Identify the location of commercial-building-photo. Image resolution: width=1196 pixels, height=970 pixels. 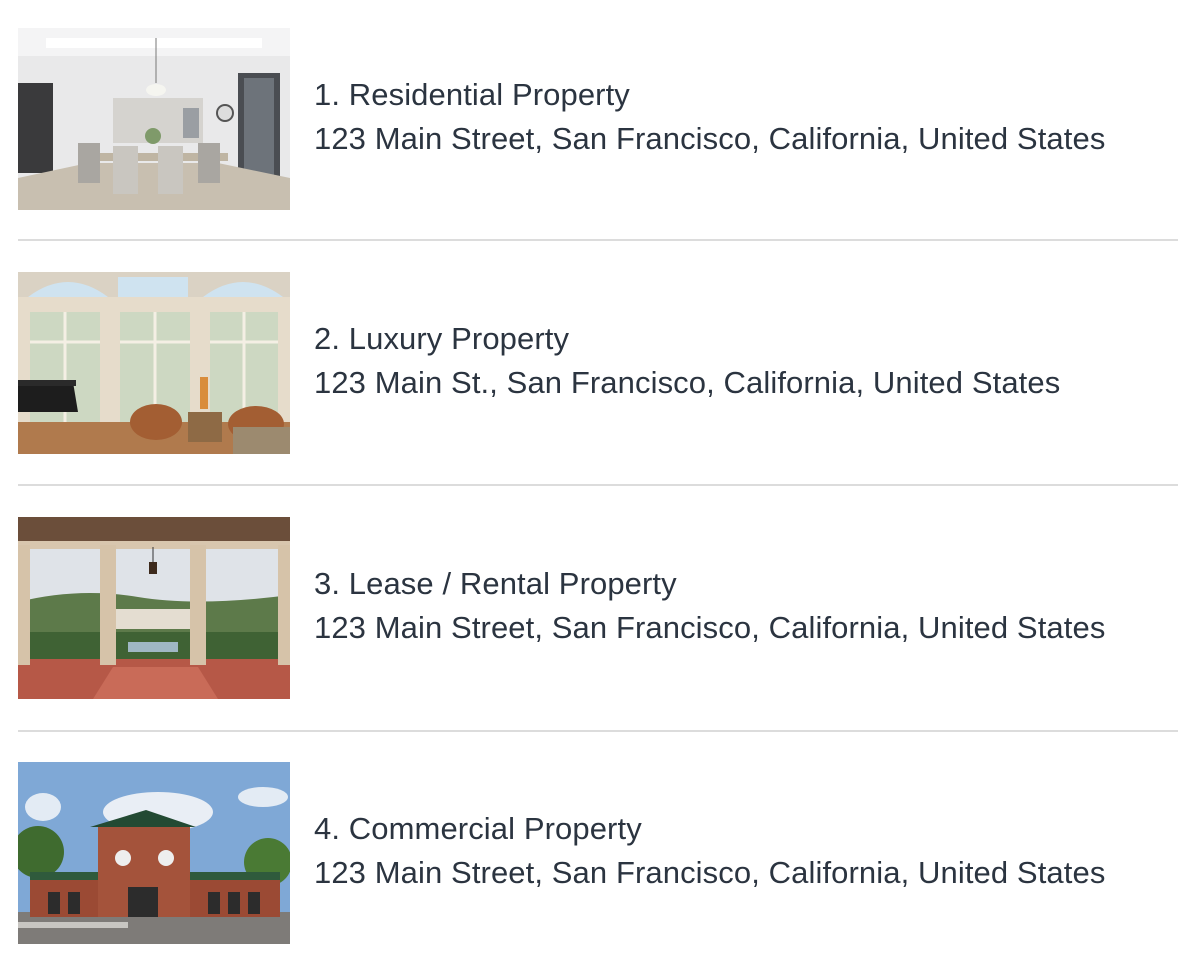
(154, 853).